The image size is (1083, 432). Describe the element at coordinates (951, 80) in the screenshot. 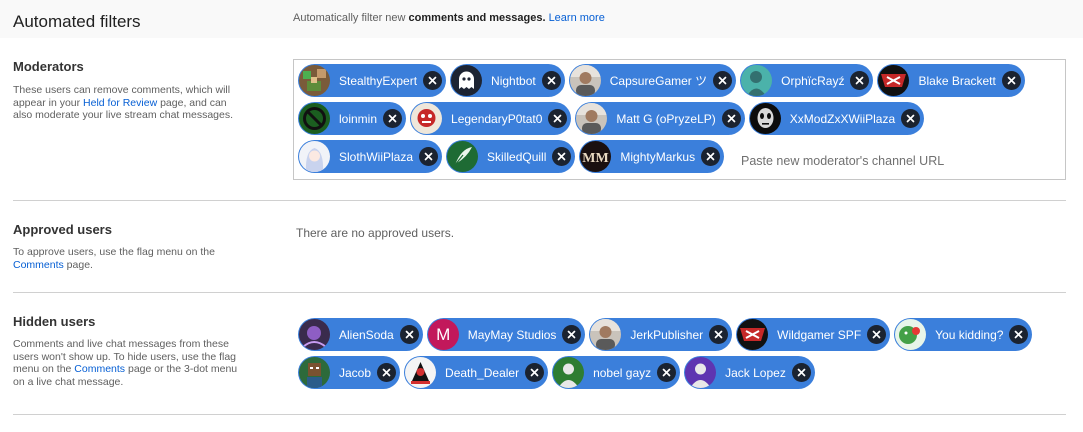

I see `user-chip: Blake Brackett` at that location.